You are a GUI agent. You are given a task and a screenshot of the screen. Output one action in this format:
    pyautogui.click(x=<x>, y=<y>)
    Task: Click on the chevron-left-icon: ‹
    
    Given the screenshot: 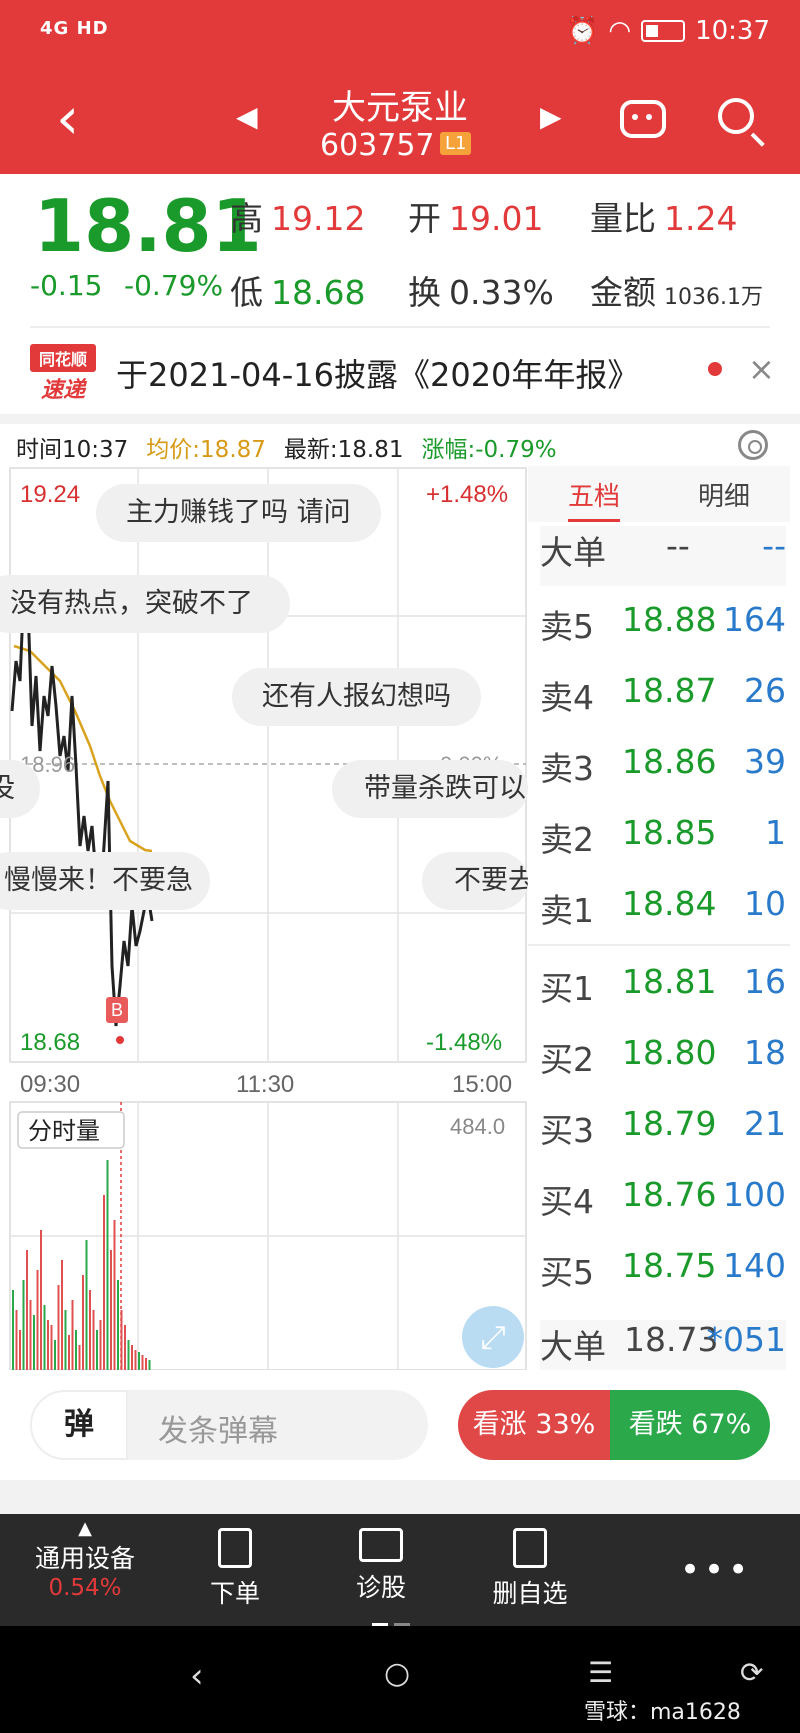 What is the action you would take?
    pyautogui.click(x=68, y=118)
    